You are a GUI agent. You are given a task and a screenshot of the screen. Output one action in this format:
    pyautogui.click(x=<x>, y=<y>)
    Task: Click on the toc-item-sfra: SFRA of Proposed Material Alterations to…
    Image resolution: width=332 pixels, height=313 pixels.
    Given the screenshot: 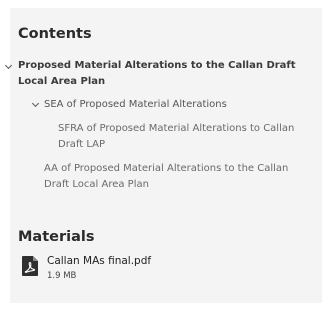 What is the action you would take?
    pyautogui.click(x=183, y=137)
    